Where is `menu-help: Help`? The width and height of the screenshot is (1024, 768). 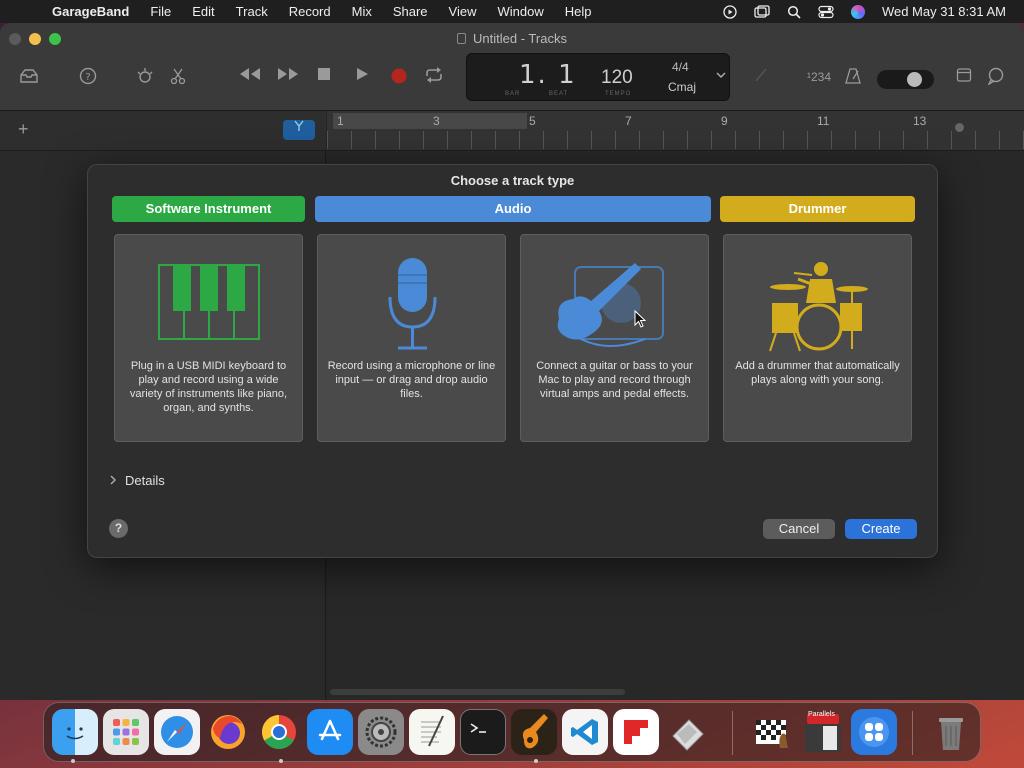
menu-help: Help is located at coordinates (578, 11).